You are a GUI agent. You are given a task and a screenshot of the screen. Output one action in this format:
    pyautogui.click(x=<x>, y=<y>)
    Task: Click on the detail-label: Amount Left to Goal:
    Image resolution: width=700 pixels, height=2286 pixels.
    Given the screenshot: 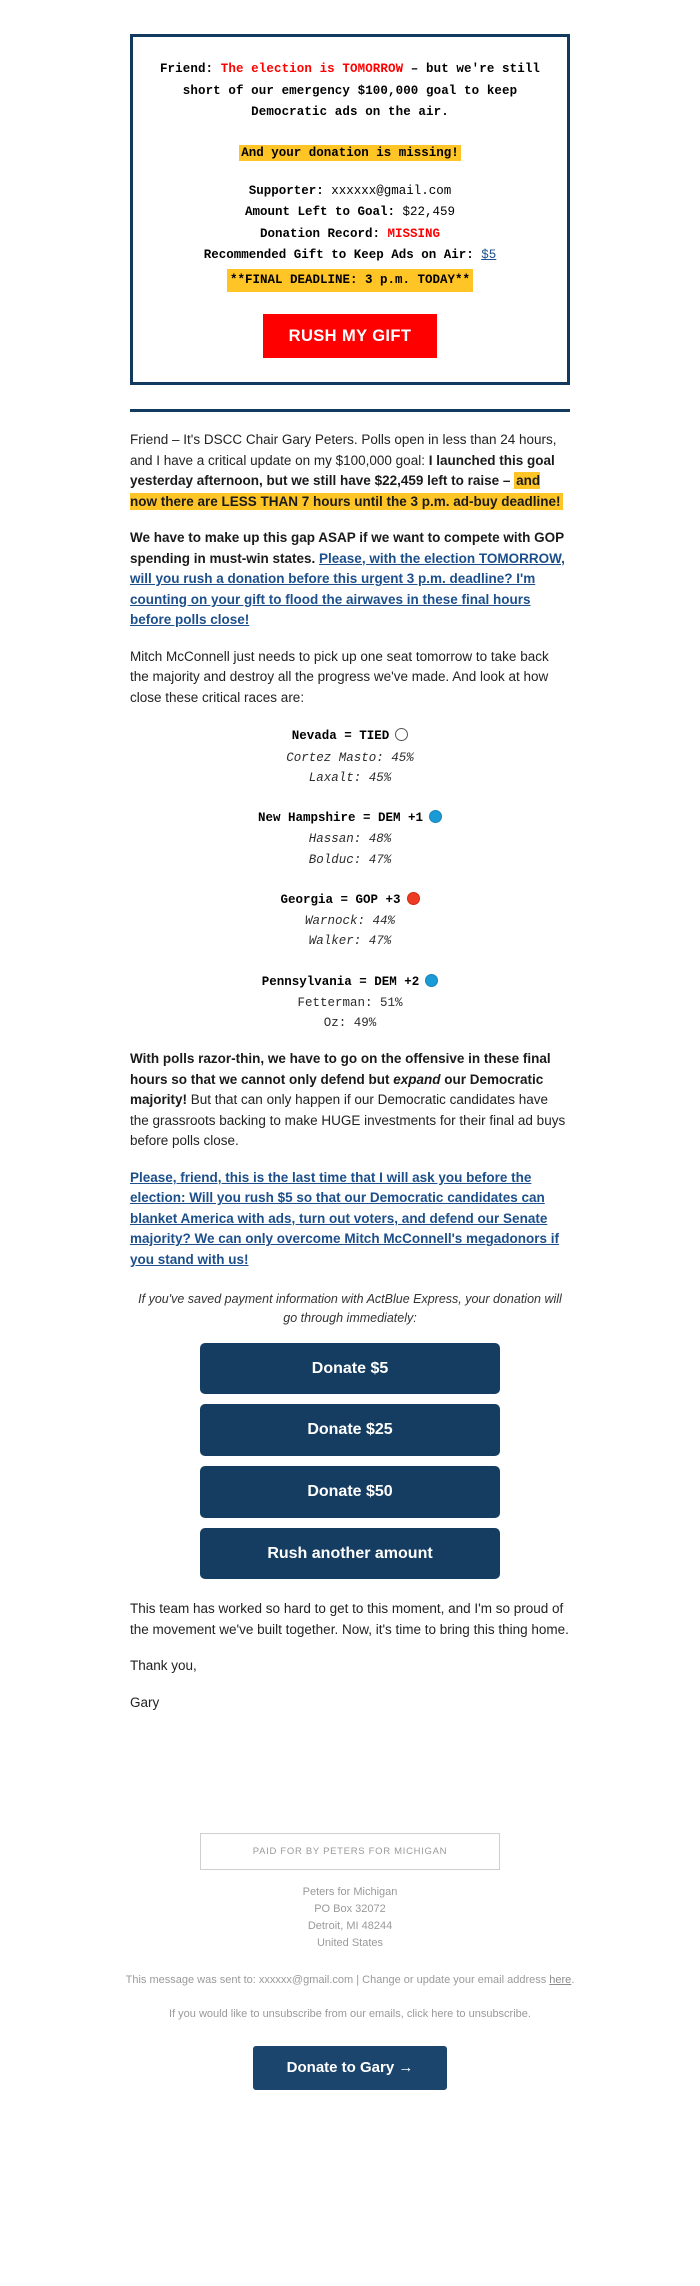 What is the action you would take?
    pyautogui.click(x=319, y=212)
    